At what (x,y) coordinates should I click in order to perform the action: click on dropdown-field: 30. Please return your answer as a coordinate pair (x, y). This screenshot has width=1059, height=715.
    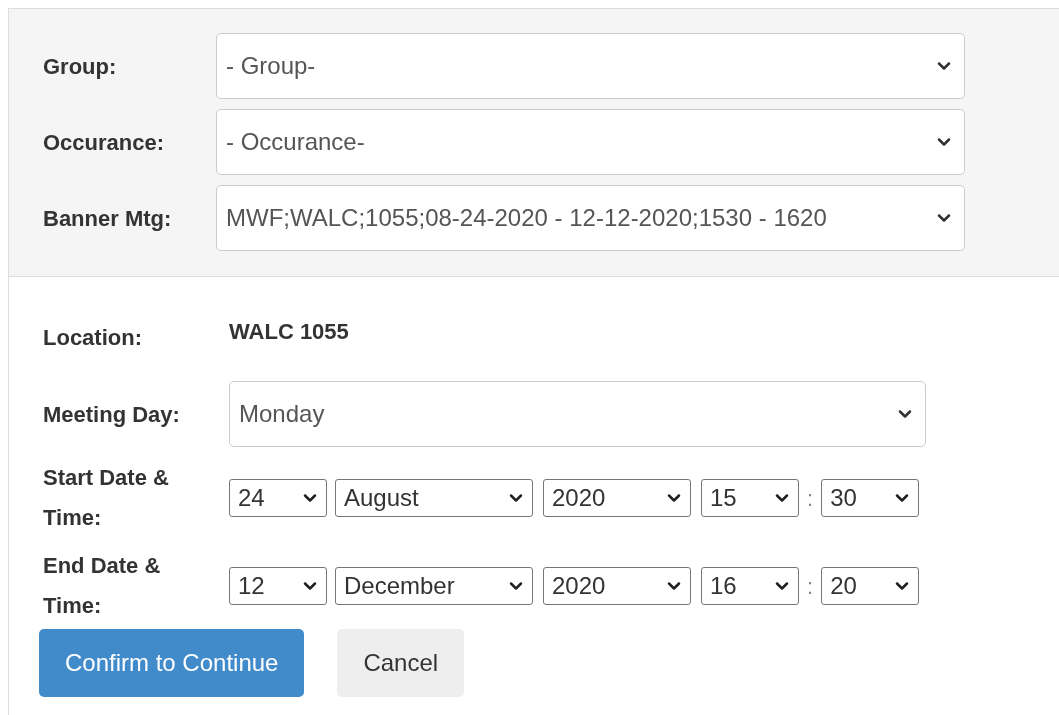
    Looking at the image, I should click on (870, 498).